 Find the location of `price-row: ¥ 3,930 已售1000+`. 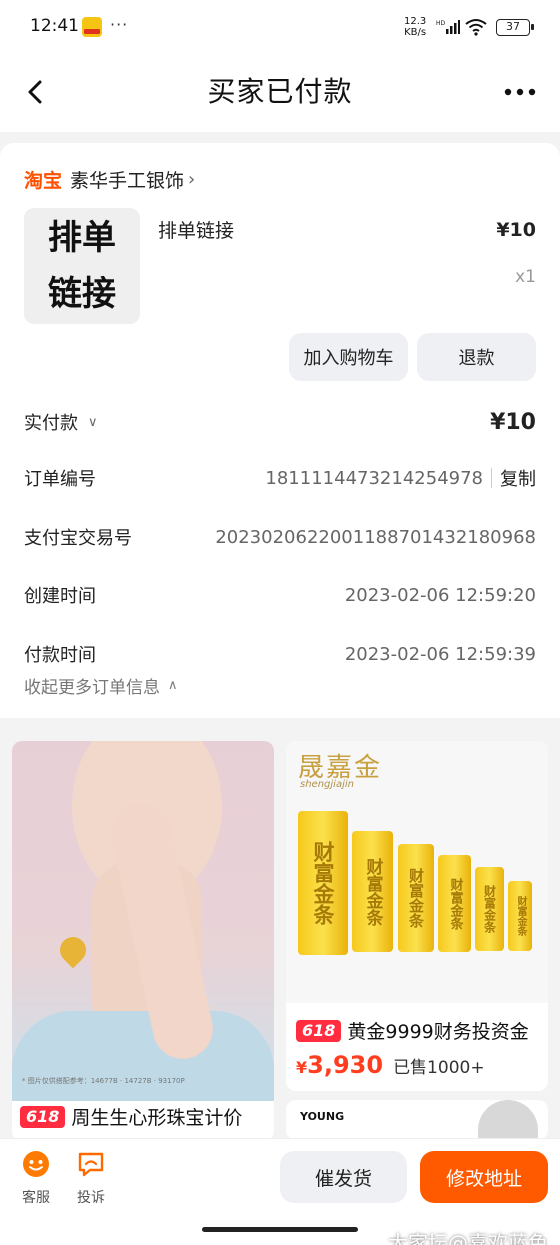

price-row: ¥ 3,930 已售1000+ is located at coordinates (390, 1065).